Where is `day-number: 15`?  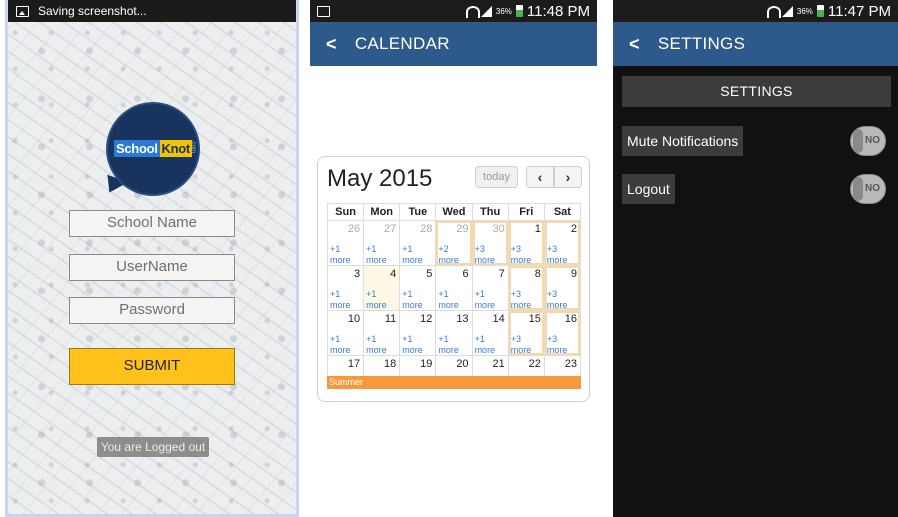 day-number: 15 is located at coordinates (534, 319).